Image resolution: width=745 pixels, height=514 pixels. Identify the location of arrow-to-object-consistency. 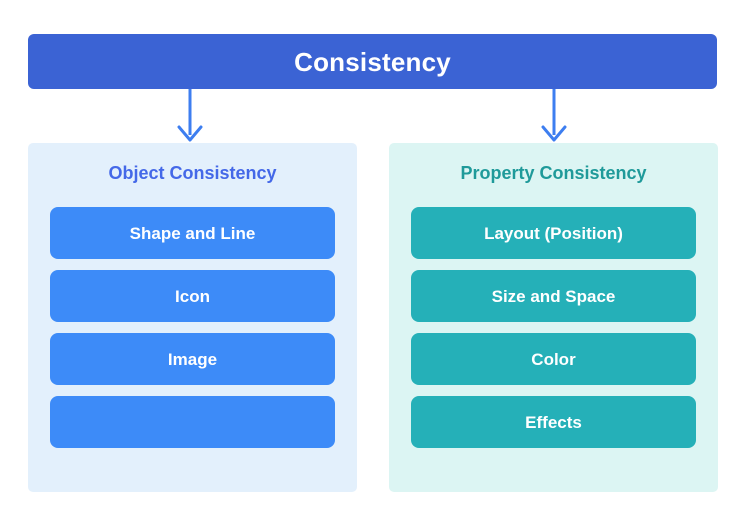
(190, 115).